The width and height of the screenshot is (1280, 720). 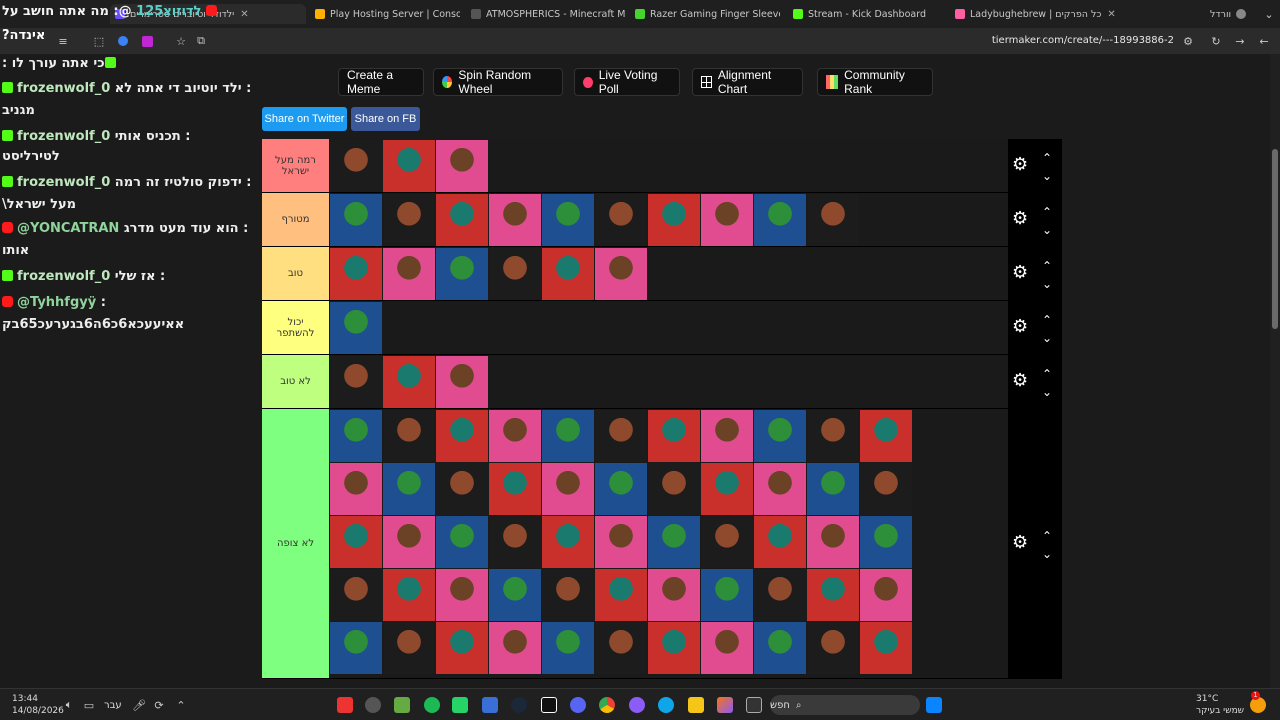 I want to click on reload-icon: ↻, so click(x=1216, y=41).